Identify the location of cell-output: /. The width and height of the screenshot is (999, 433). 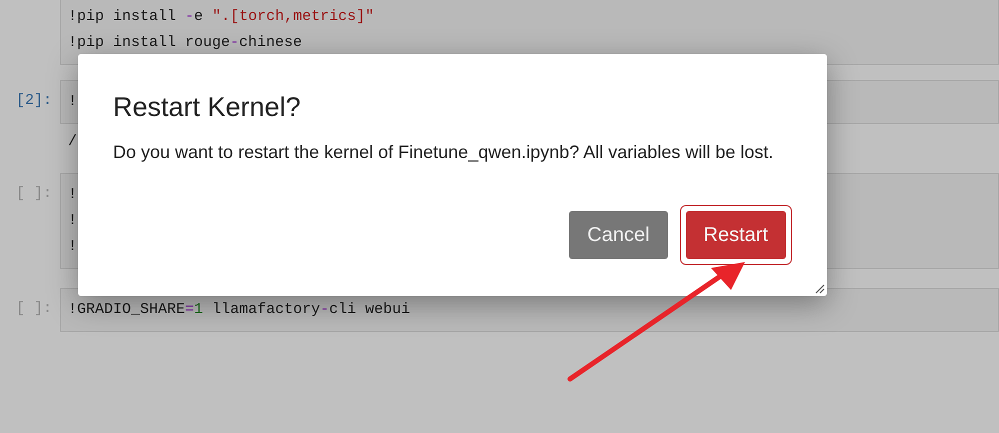
(73, 141).